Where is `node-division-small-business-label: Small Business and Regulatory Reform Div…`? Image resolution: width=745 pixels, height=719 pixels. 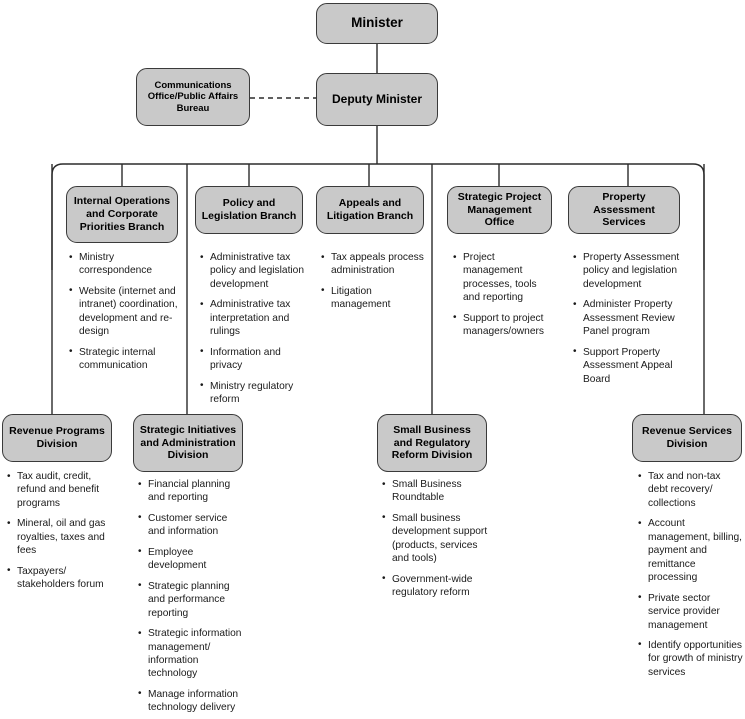 node-division-small-business-label: Small Business and Regulatory Reform Div… is located at coordinates (432, 442).